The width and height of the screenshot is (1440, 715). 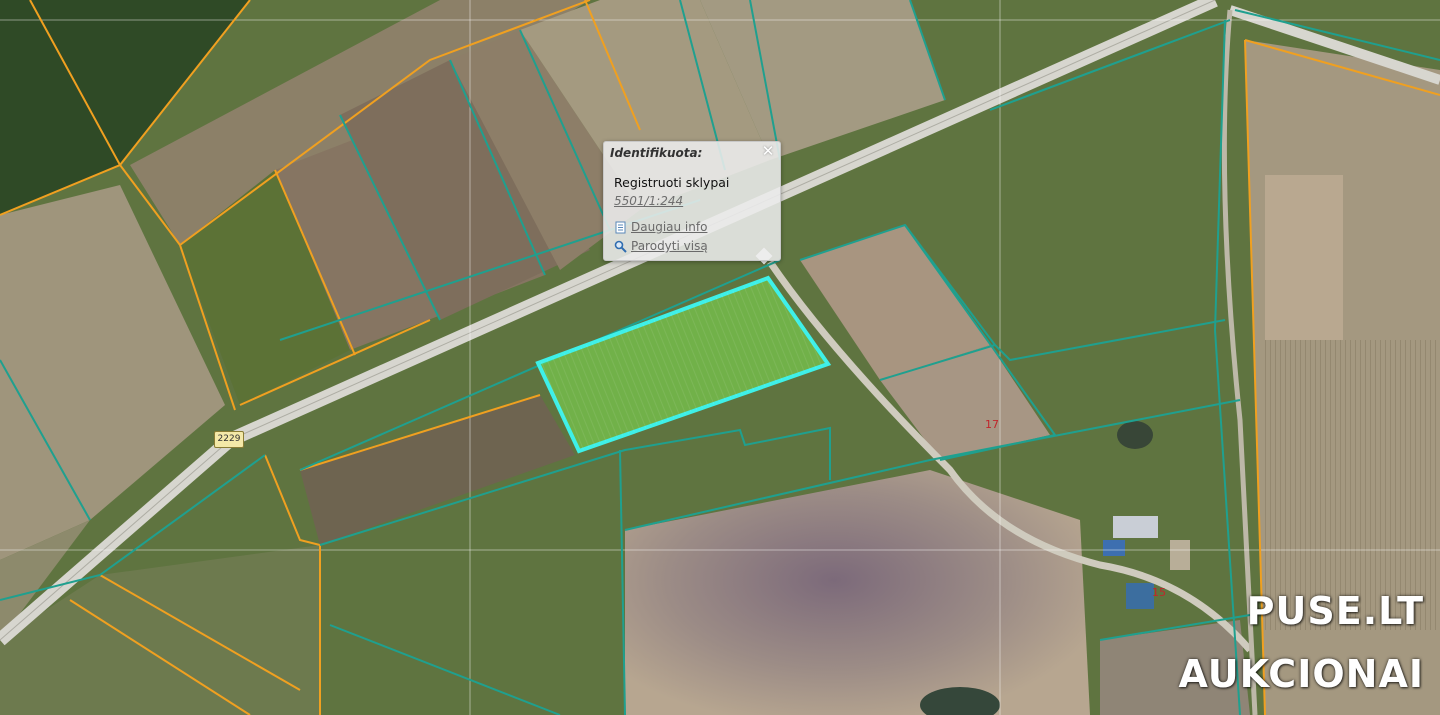 I want to click on layer-name: Registruoti sklypai, so click(x=672, y=182).